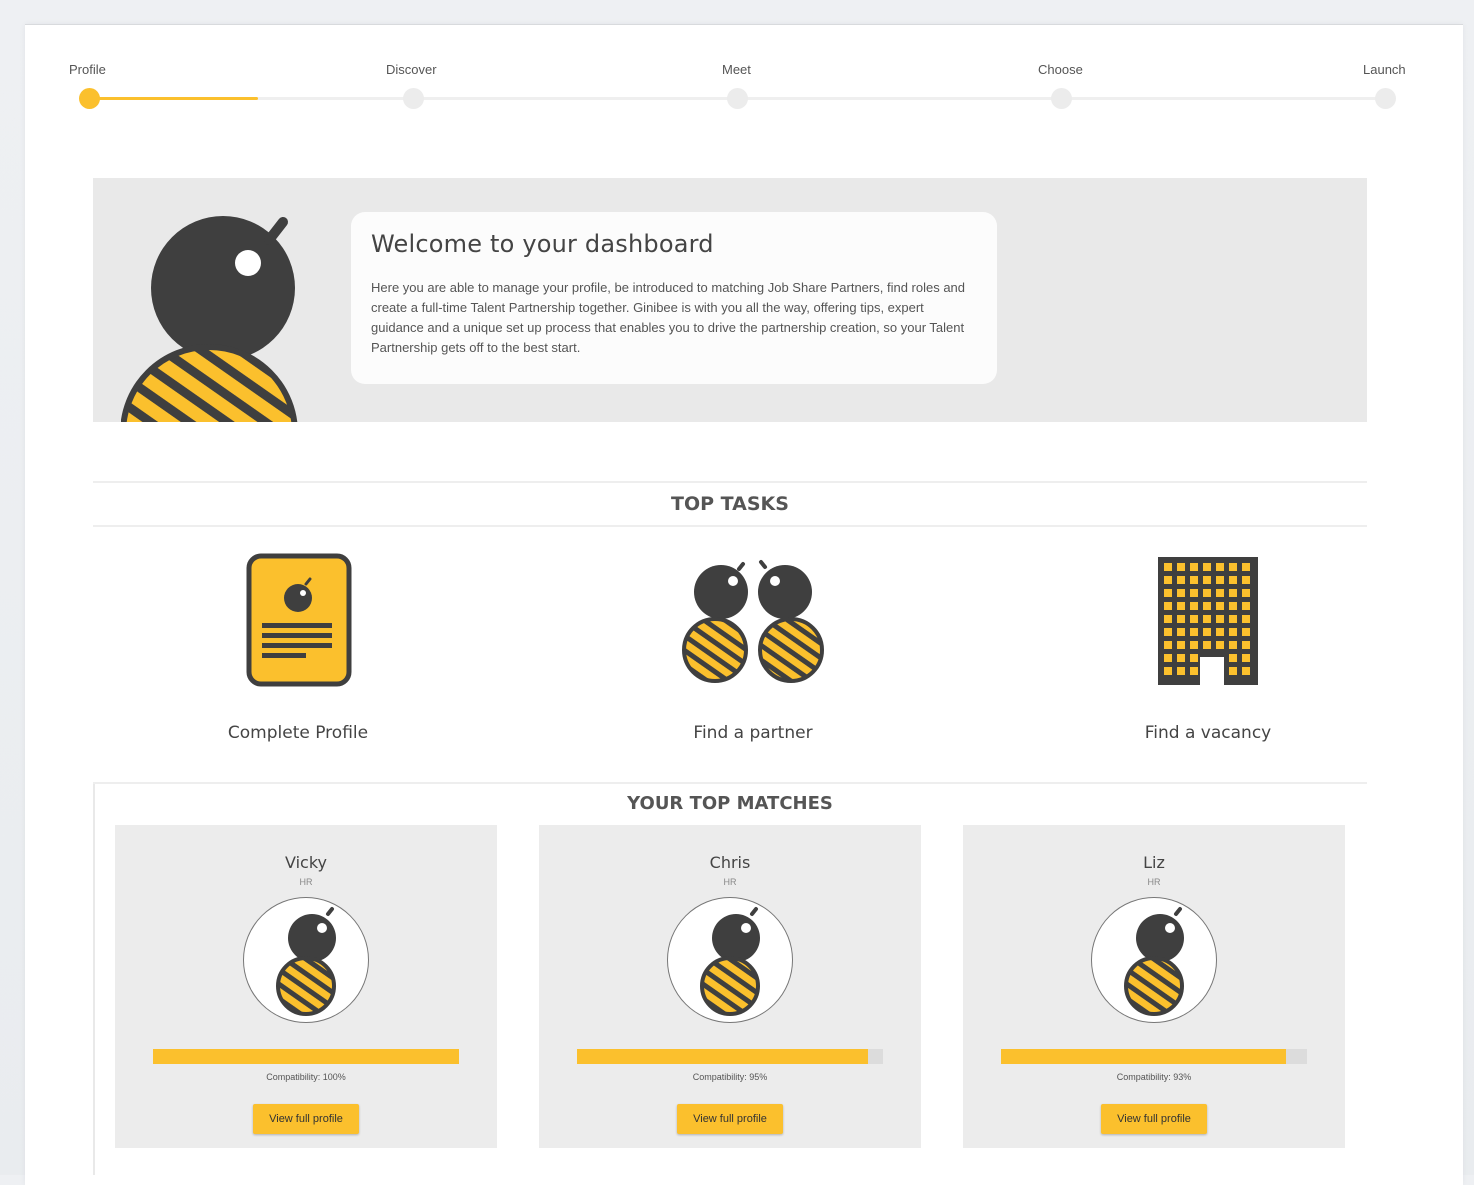 The width and height of the screenshot is (1474, 1185). Describe the element at coordinates (1385, 98) in the screenshot. I see `step-dot-launch` at that location.